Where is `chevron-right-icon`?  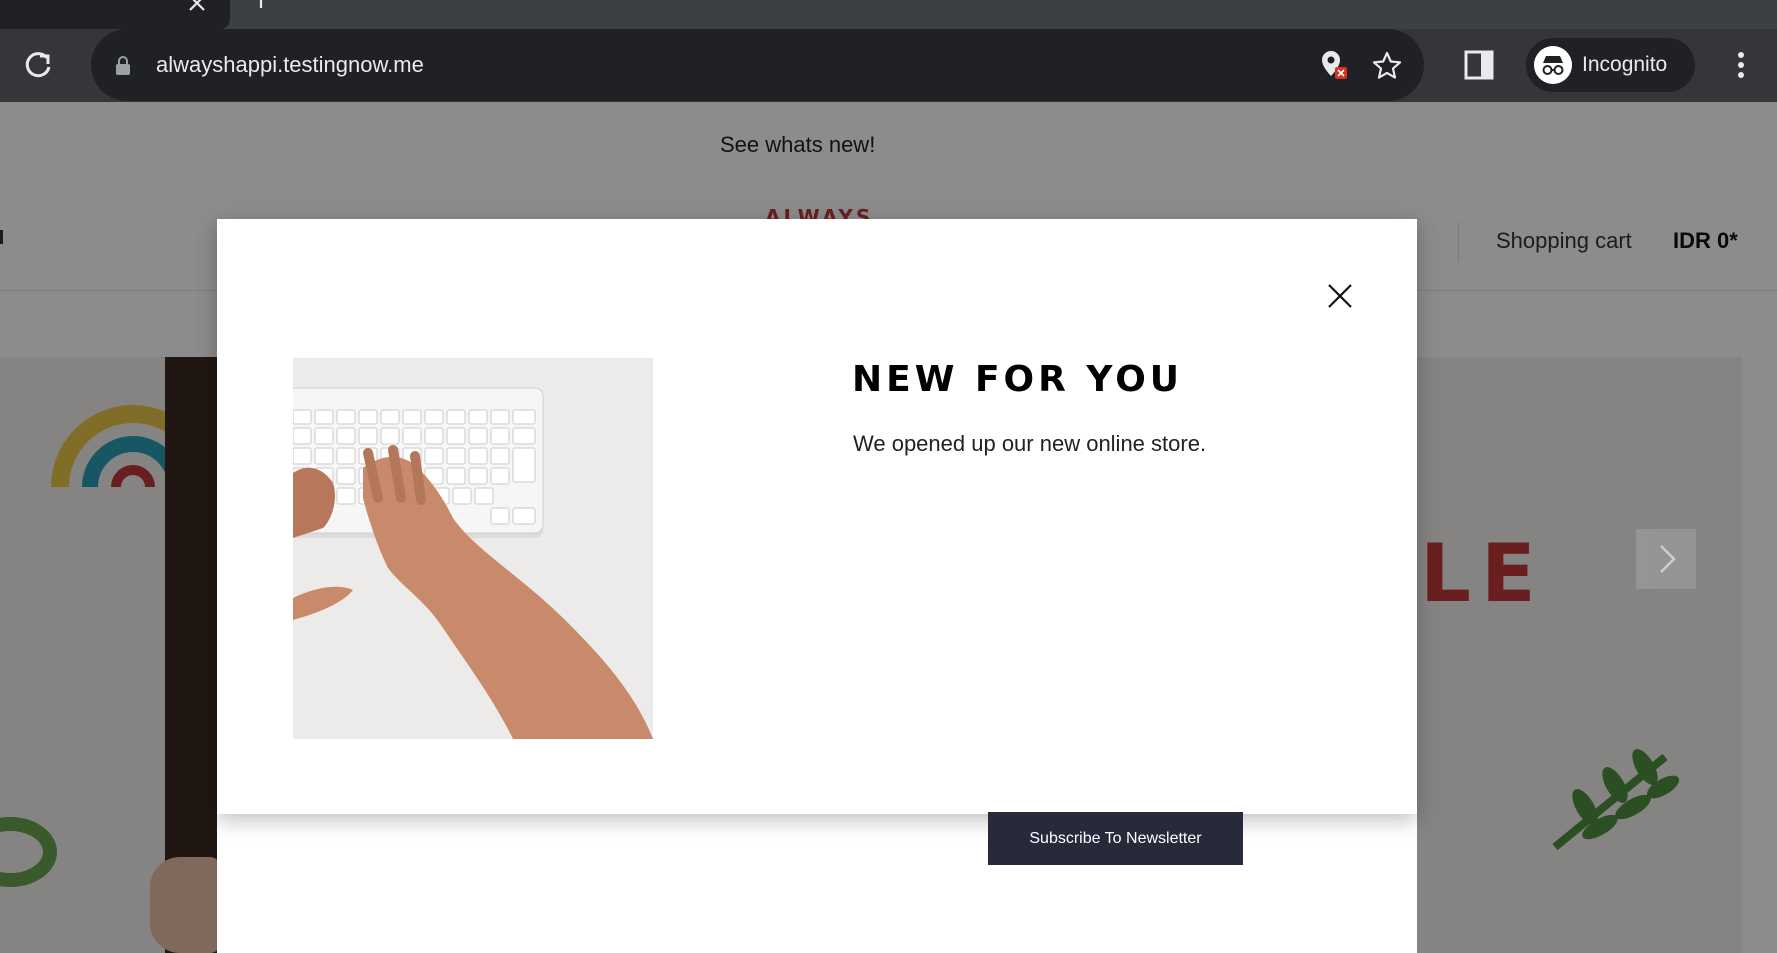
chevron-right-icon is located at coordinates (1668, 559).